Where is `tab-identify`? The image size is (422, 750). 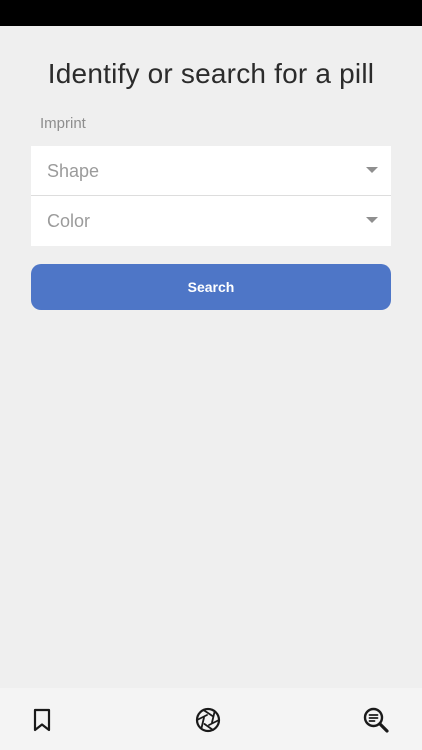
tab-identify is located at coordinates (208, 720).